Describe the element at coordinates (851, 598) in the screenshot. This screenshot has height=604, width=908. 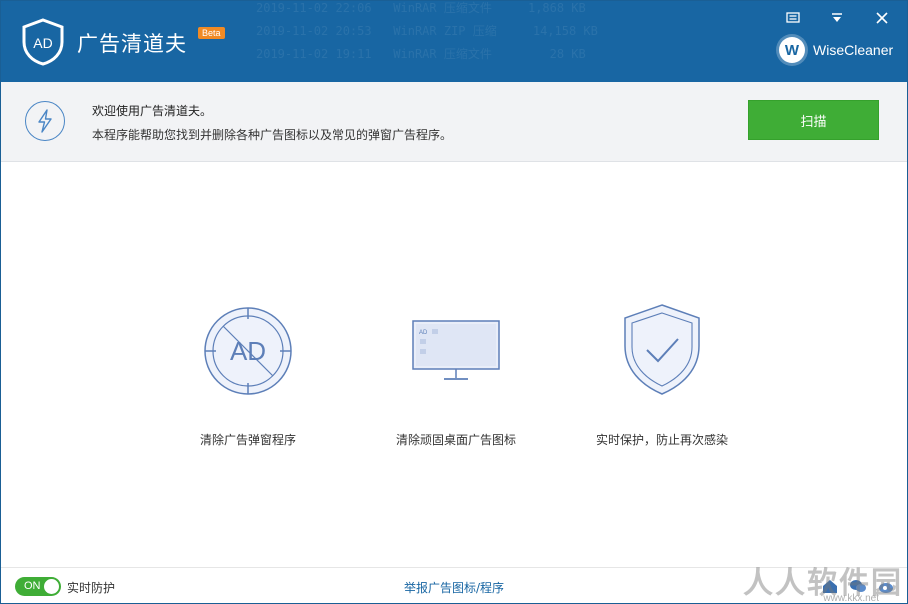
I see `watermark-url: www.kkx.net` at that location.